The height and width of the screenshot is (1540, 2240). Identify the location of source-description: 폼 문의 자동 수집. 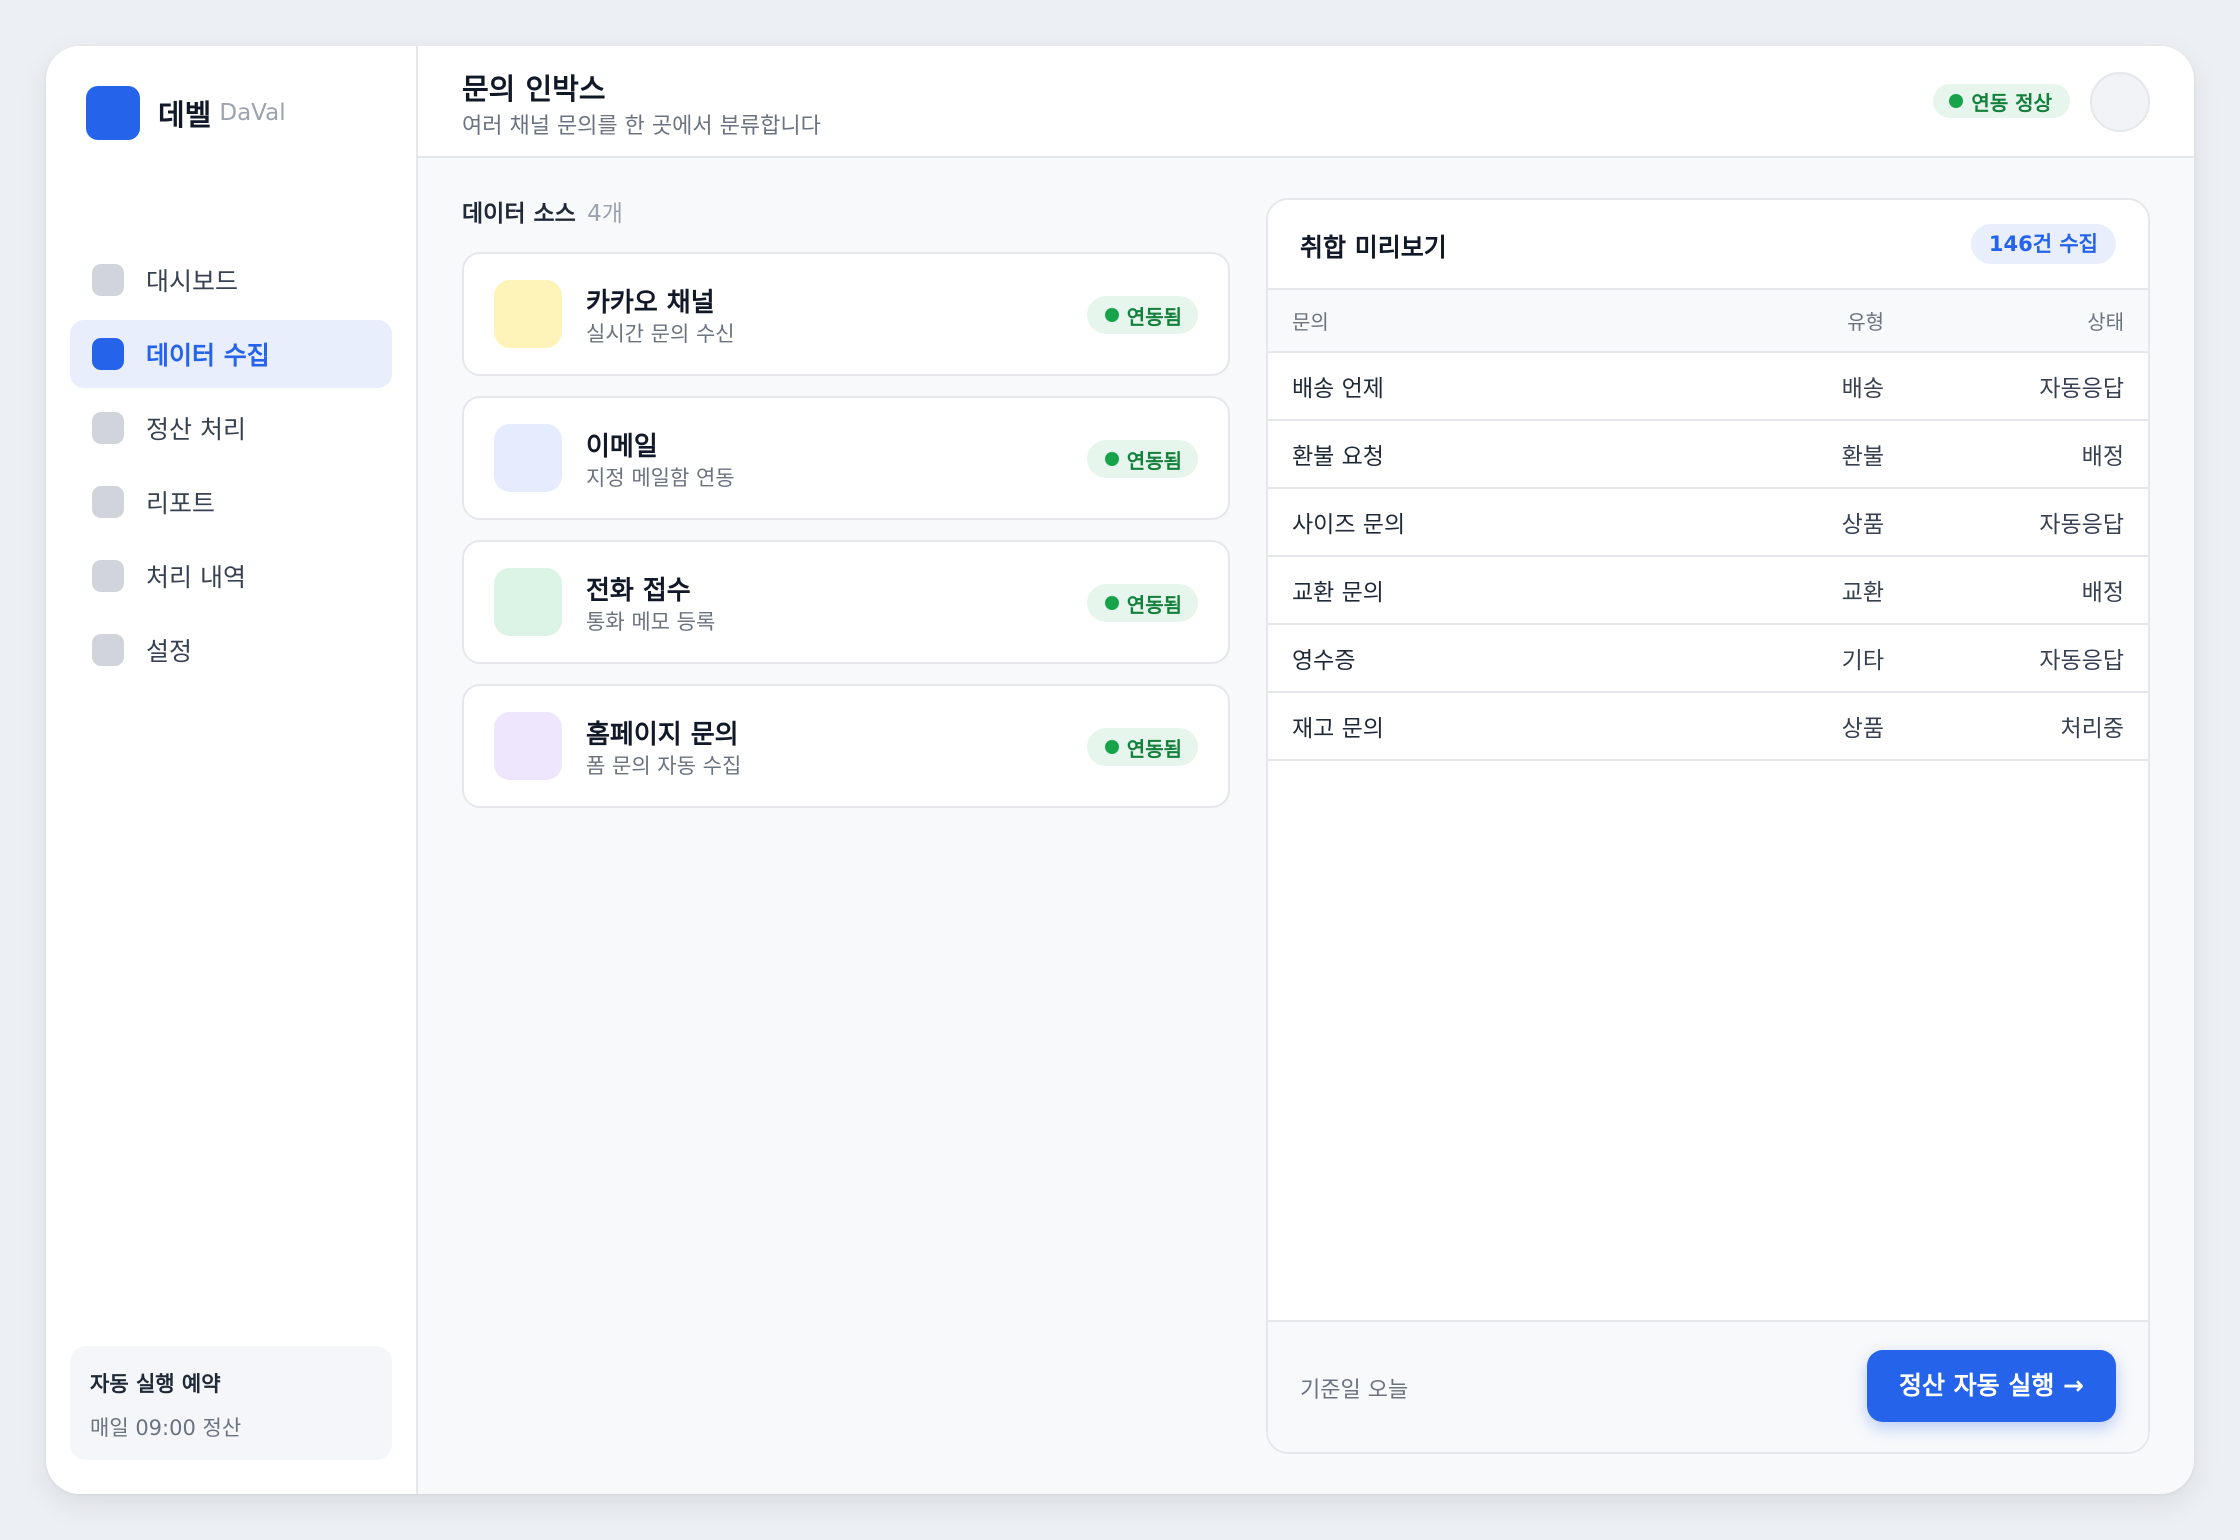
(664, 766).